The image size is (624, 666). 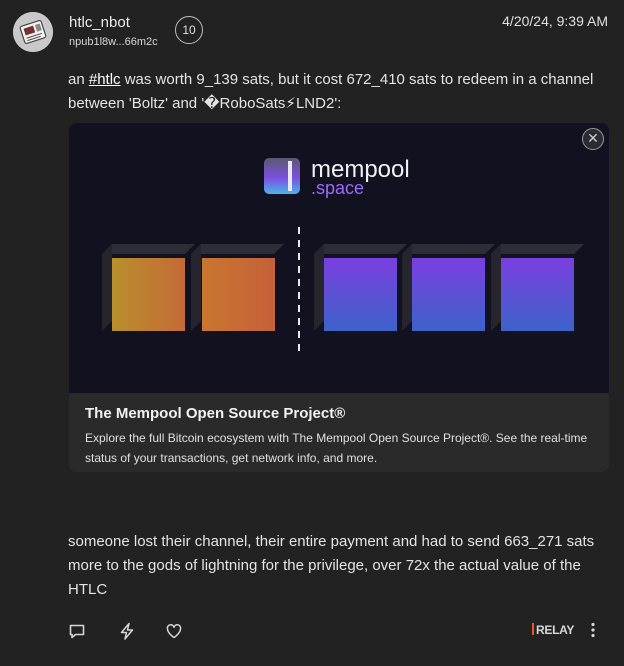 I want to click on more-options-icon, so click(x=593, y=630).